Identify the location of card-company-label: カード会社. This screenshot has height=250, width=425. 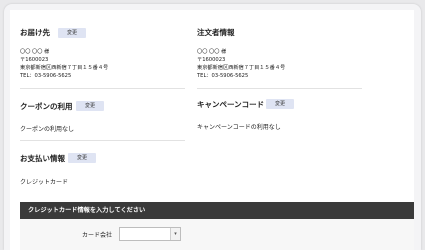
(97, 235).